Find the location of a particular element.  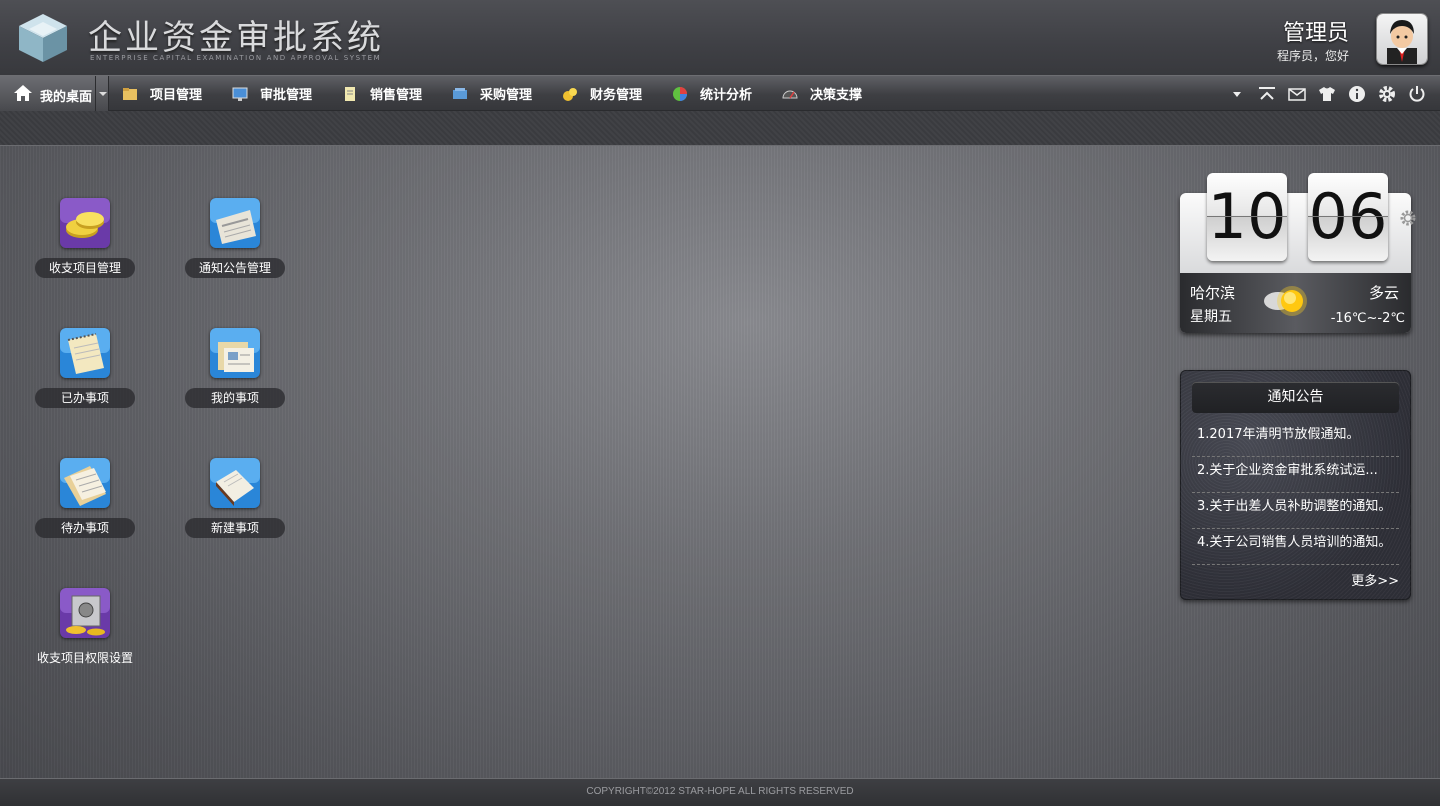

desktop-icon-permission-settings: 收支项目权限设置 is located at coordinates (85, 628).